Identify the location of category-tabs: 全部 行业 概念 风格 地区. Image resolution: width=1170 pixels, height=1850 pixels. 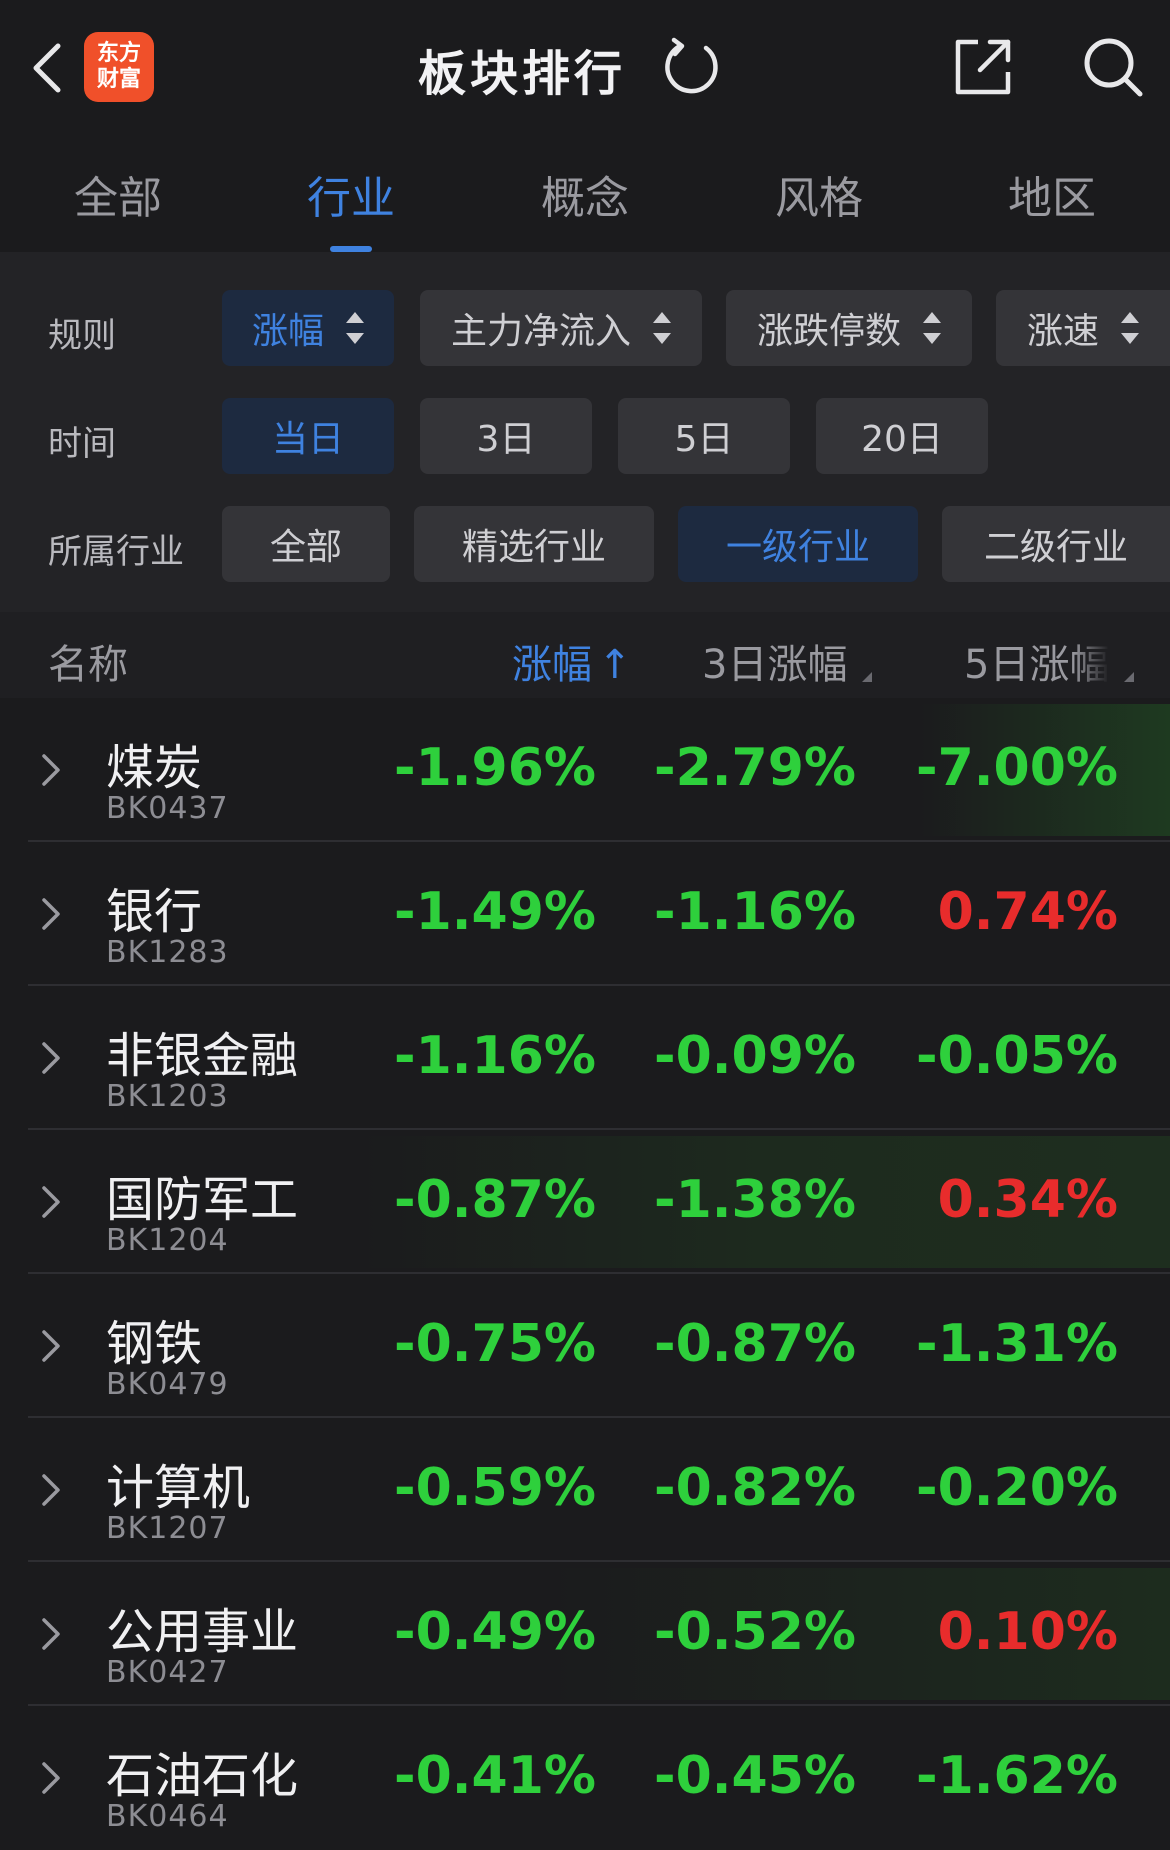
(585, 192).